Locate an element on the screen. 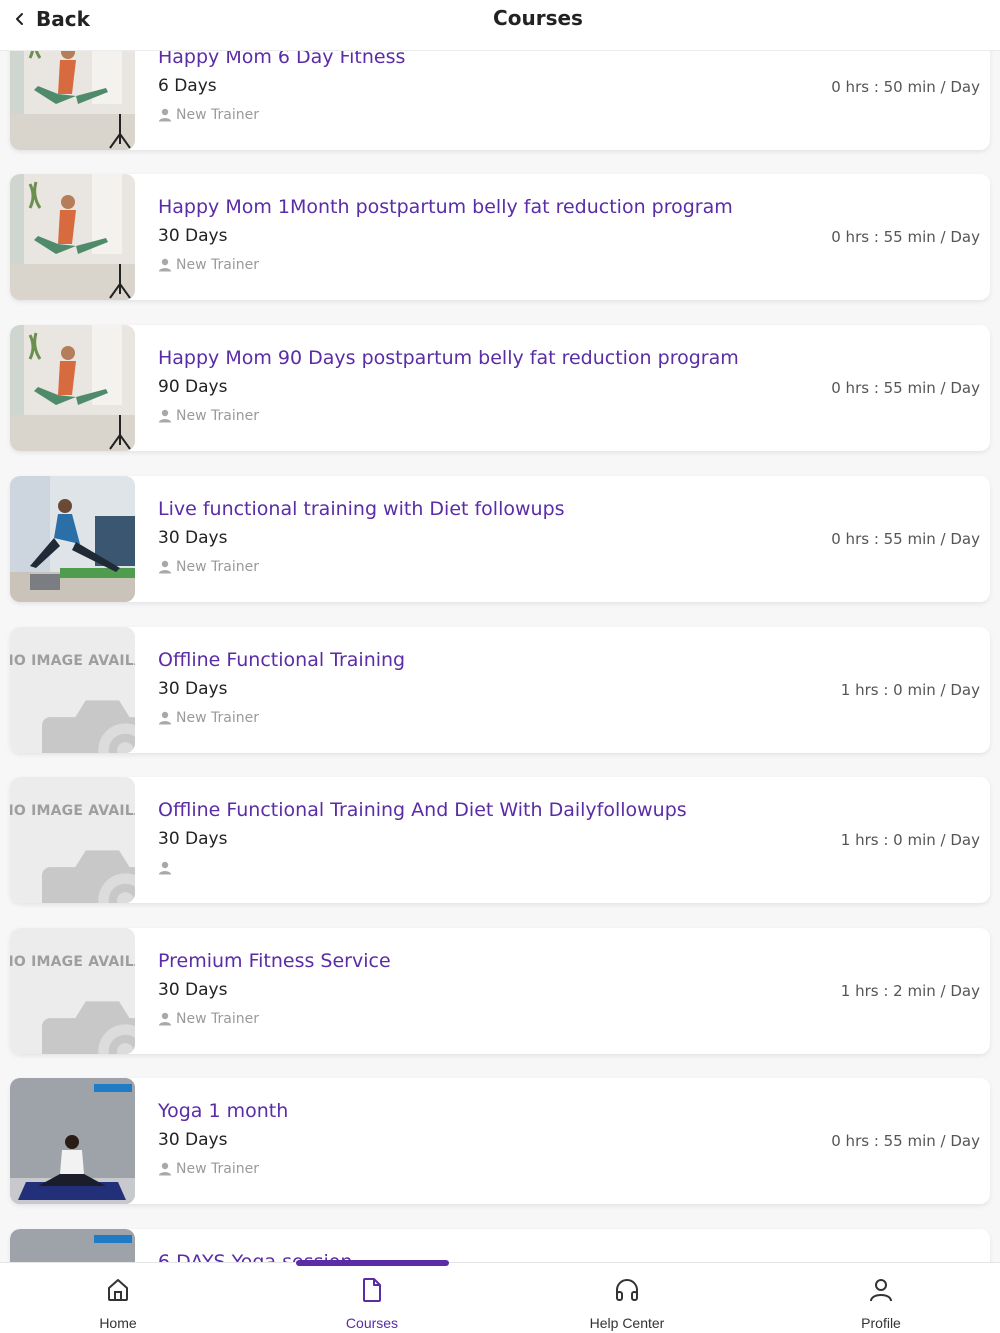 This screenshot has height=1333, width=1000. course-duration: 1 hrs : 2 min / Day is located at coordinates (910, 991).